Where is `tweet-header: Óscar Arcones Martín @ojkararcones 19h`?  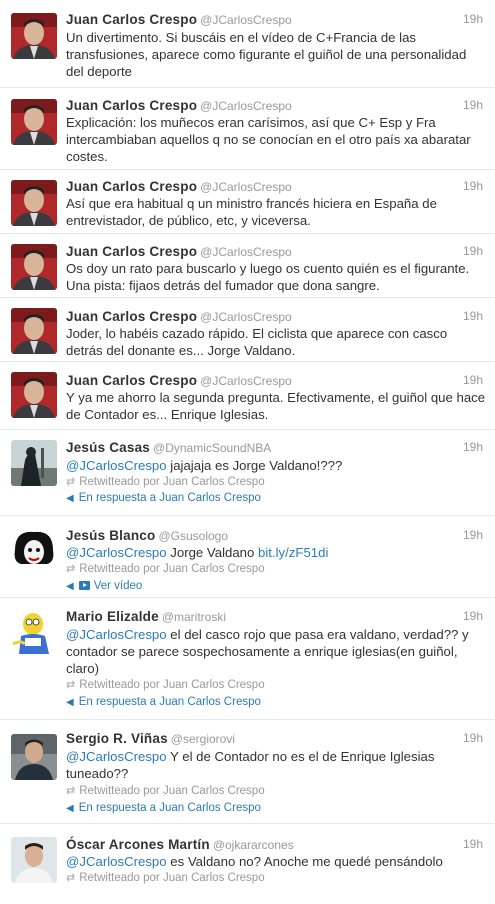 tweet-header: Óscar Arcones Martín @ojkararcones 19h is located at coordinates (274, 845).